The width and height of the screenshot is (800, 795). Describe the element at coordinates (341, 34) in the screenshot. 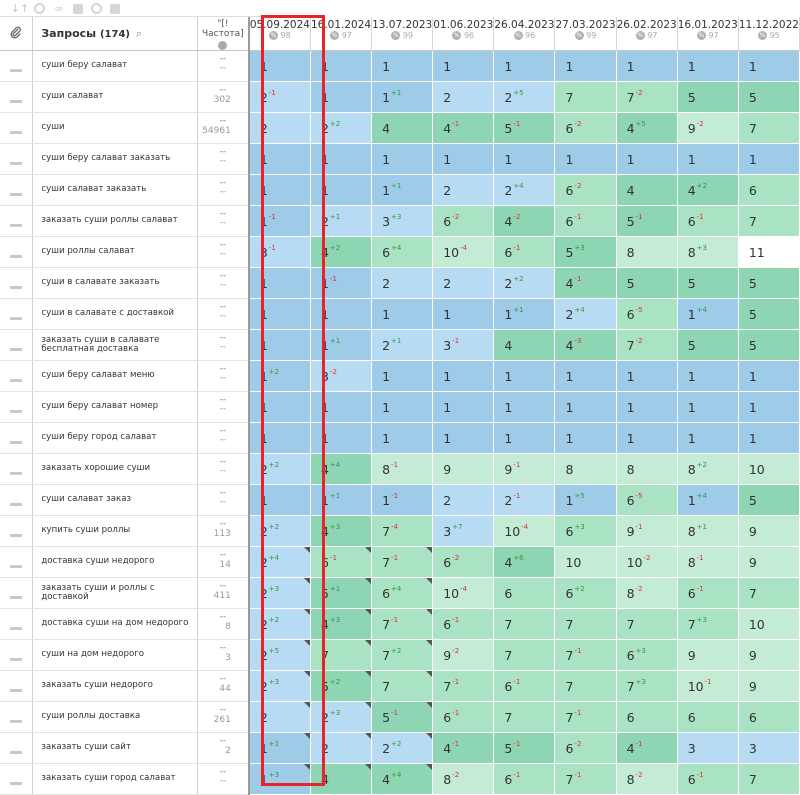

I see `date-column-header: 16.01.2024 % 97` at that location.